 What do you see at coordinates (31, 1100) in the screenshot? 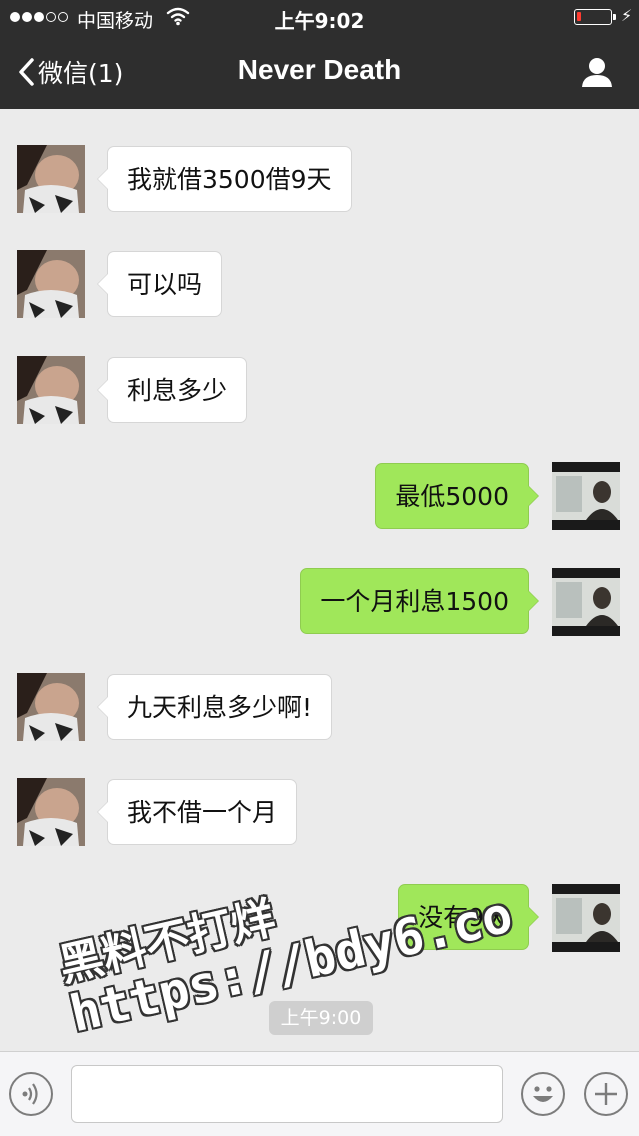
I see `voice-icon` at bounding box center [31, 1100].